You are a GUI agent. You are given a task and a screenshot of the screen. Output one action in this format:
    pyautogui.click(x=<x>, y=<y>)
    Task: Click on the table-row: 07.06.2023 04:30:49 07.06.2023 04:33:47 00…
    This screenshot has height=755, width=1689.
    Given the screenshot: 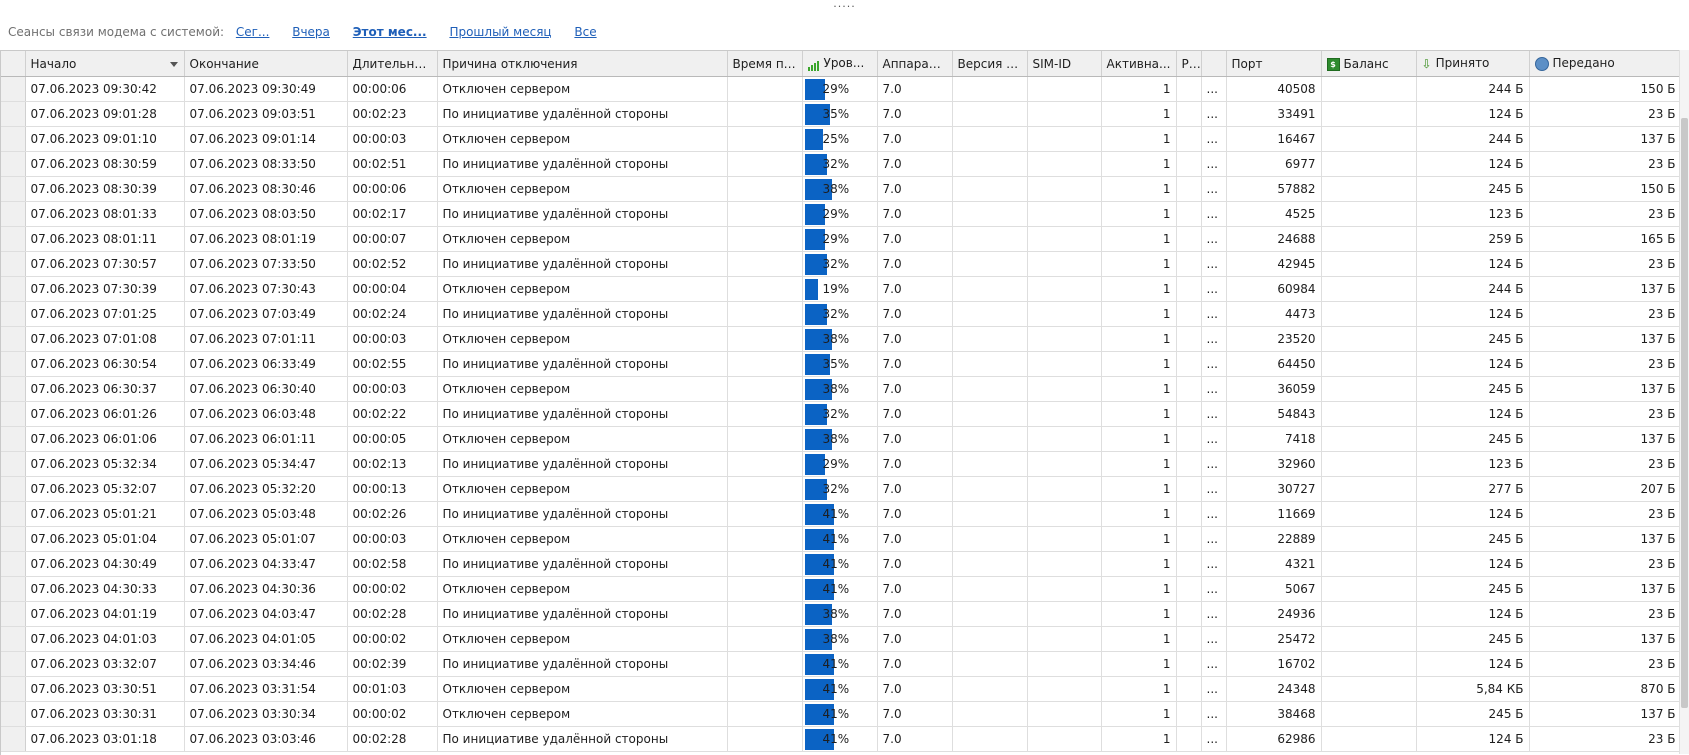 What is the action you would take?
    pyautogui.click(x=841, y=564)
    